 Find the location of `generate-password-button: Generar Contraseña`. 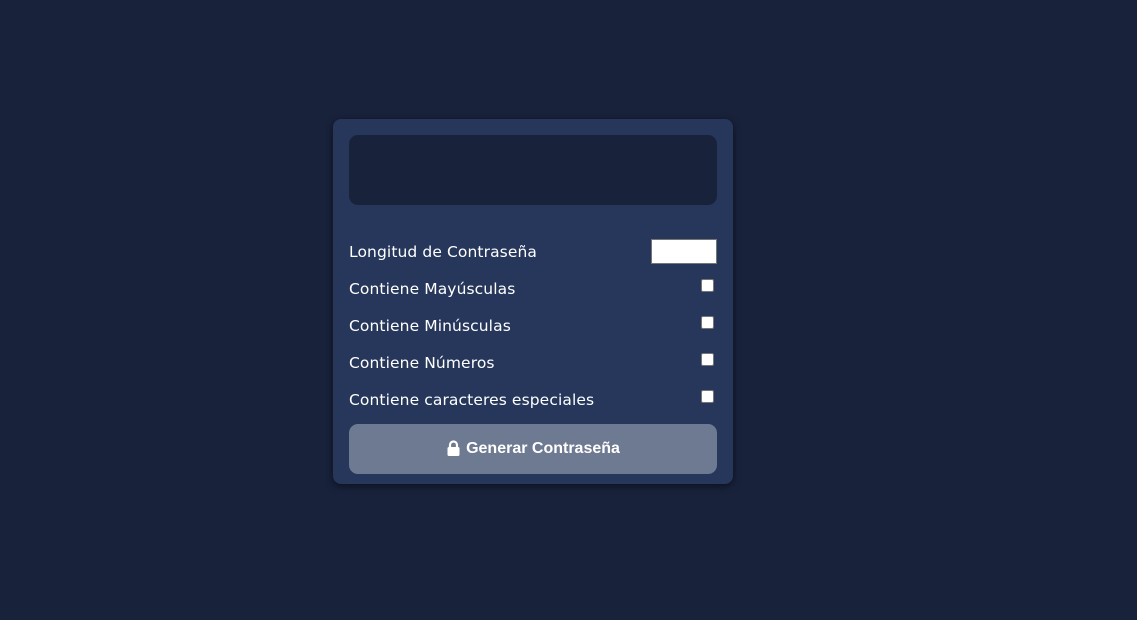

generate-password-button: Generar Contraseña is located at coordinates (533, 449).